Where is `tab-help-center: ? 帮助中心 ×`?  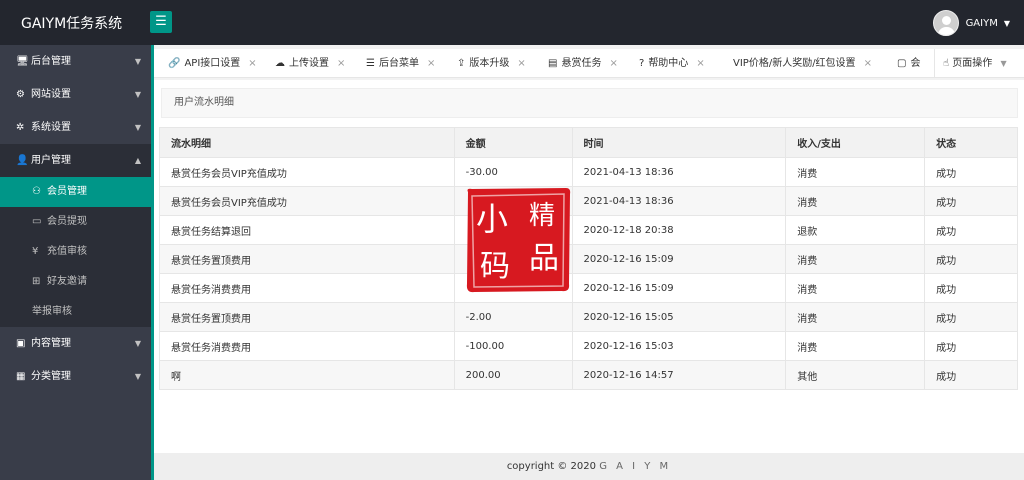 tab-help-center: ? 帮助中心 × is located at coordinates (672, 63).